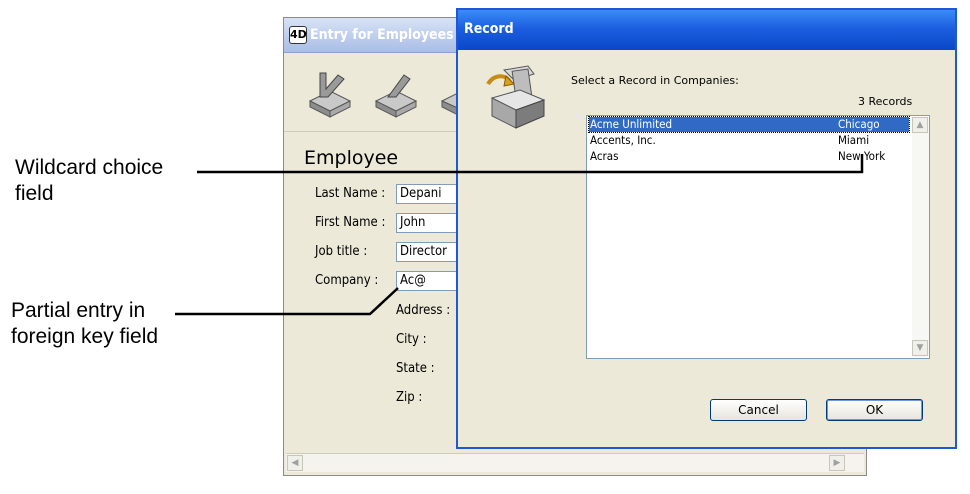 The image size is (970, 494). I want to click on previous-record-icon, so click(396, 93).